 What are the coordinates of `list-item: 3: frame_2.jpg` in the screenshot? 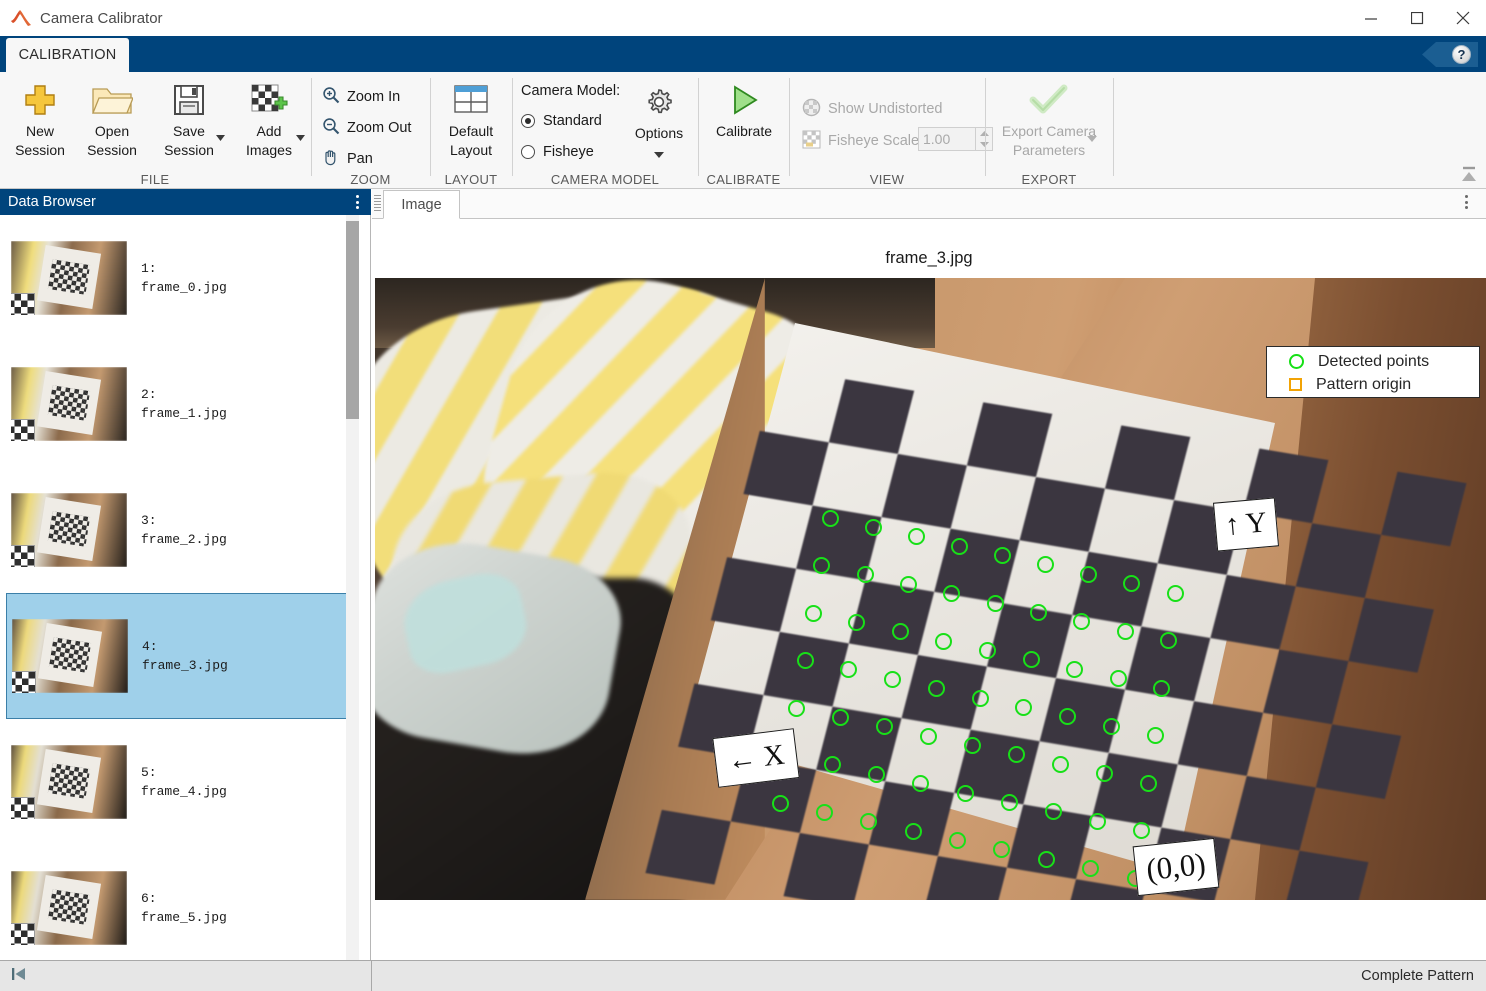 It's located at (180, 530).